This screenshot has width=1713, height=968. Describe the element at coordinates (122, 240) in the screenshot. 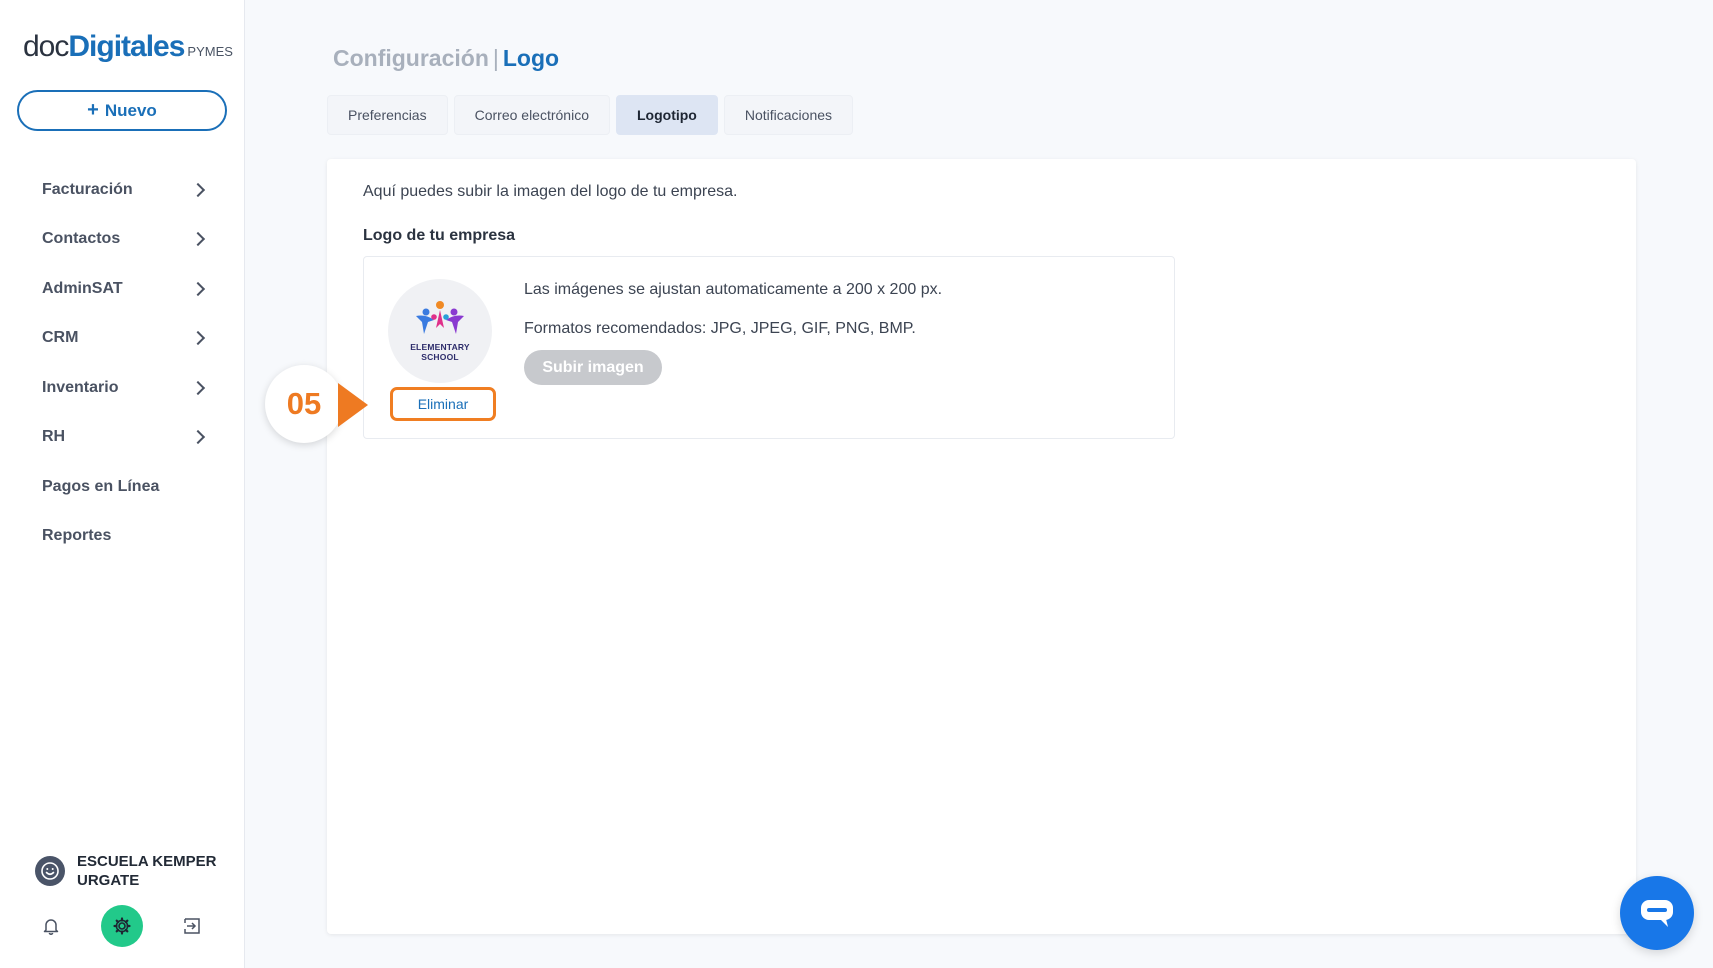

I see `sidebar-item-contactos: Contactos` at that location.